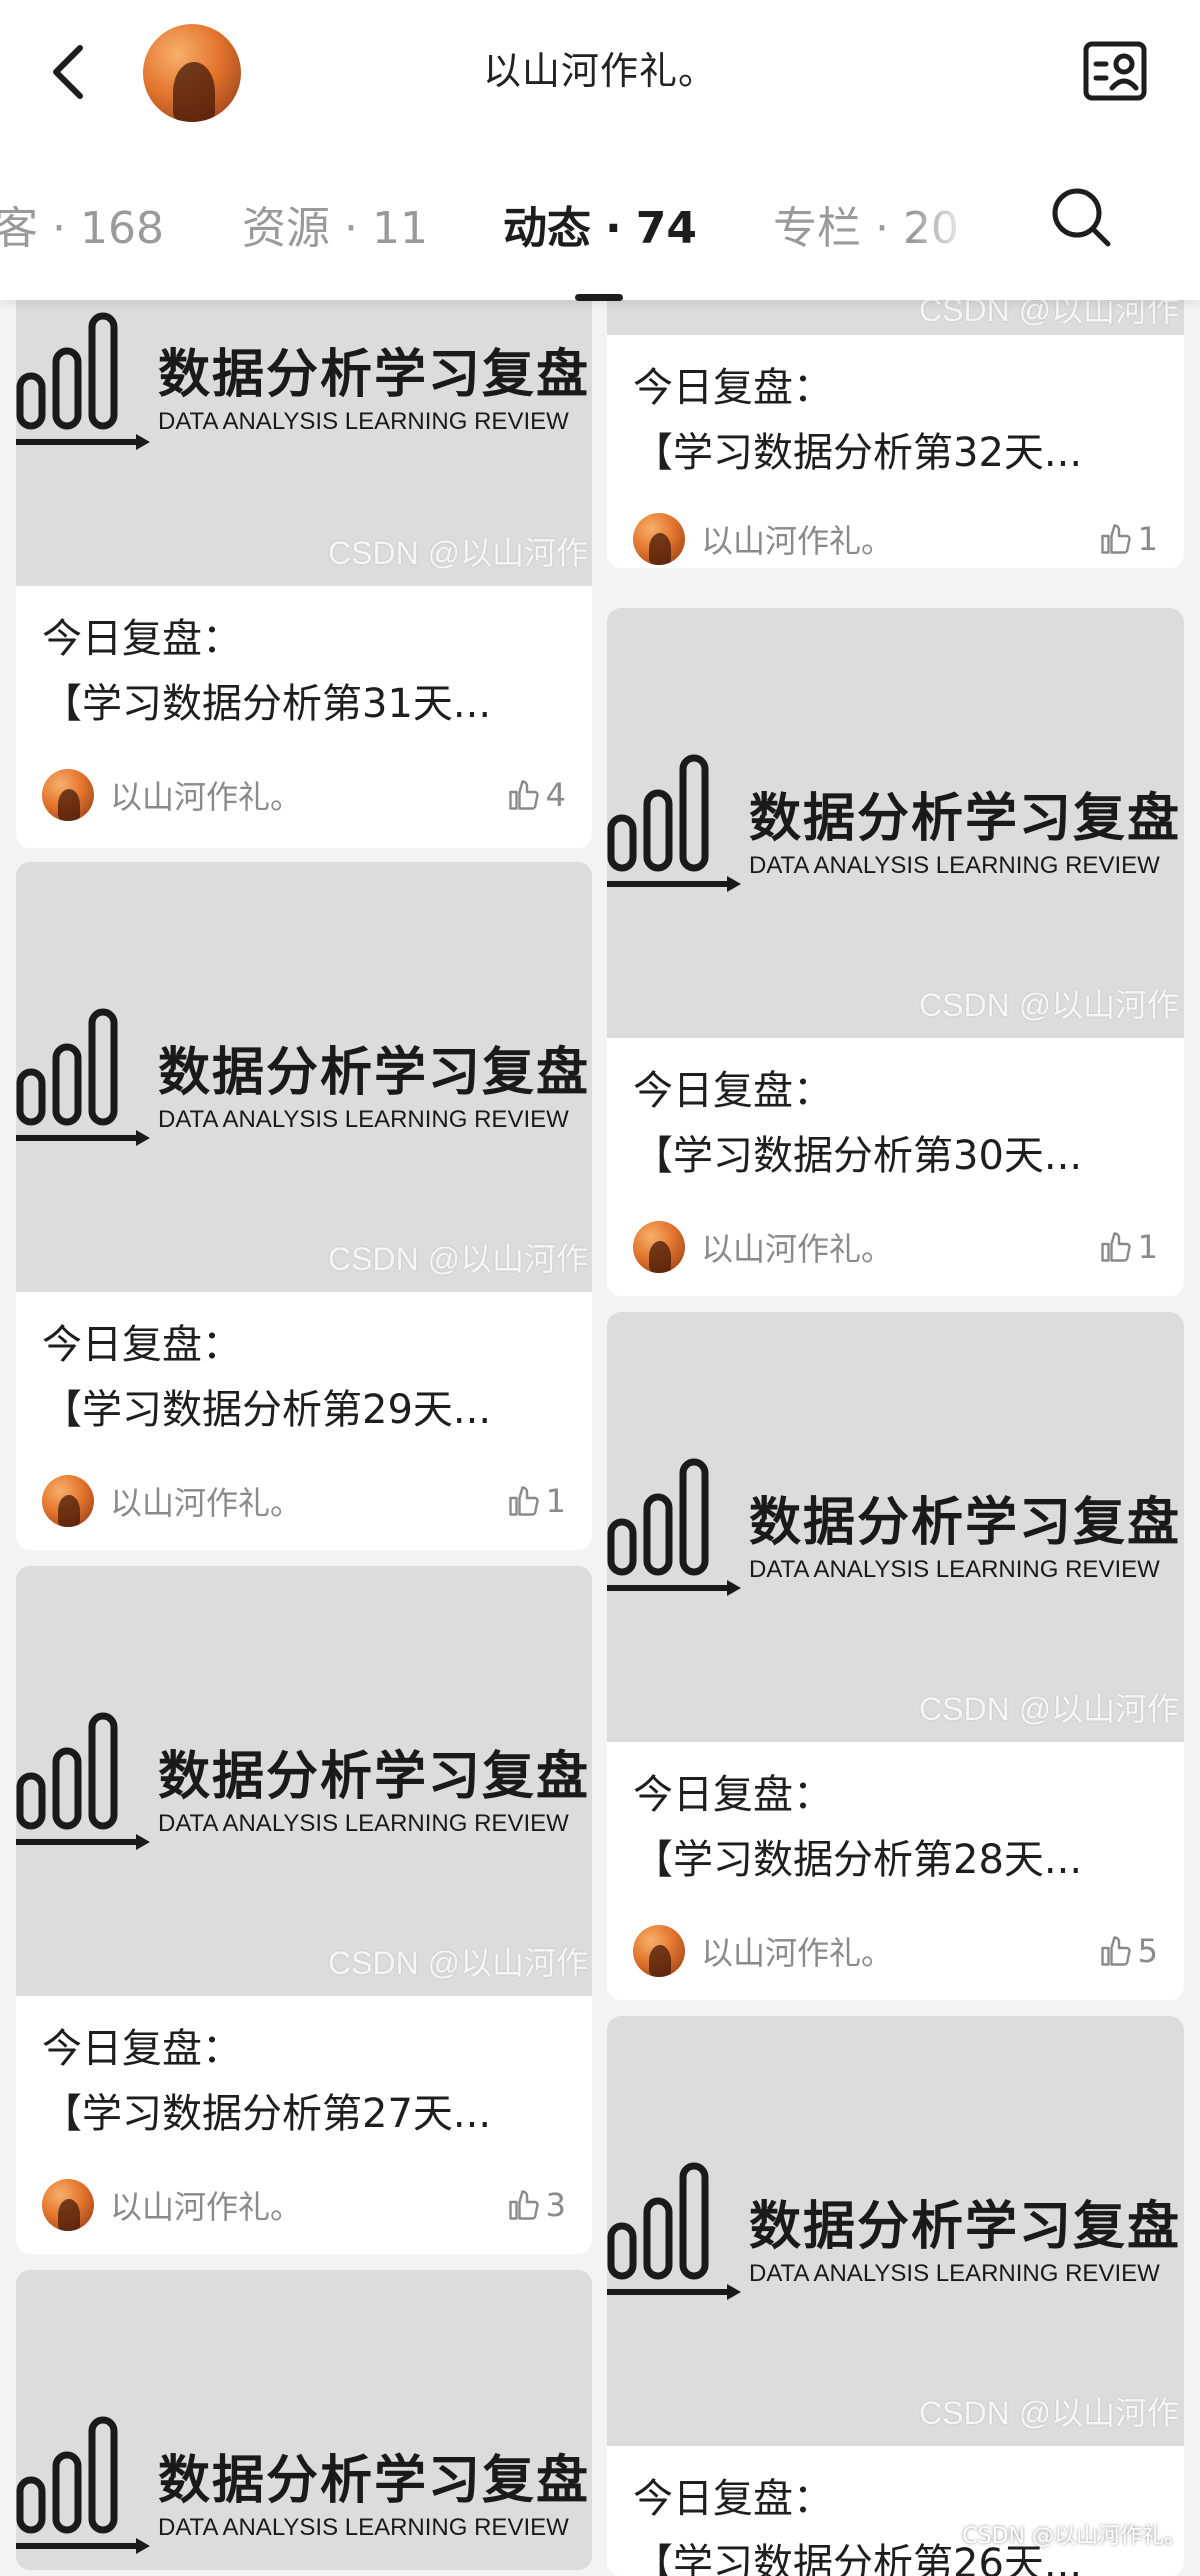  I want to click on like-button: 5, so click(1128, 1951).